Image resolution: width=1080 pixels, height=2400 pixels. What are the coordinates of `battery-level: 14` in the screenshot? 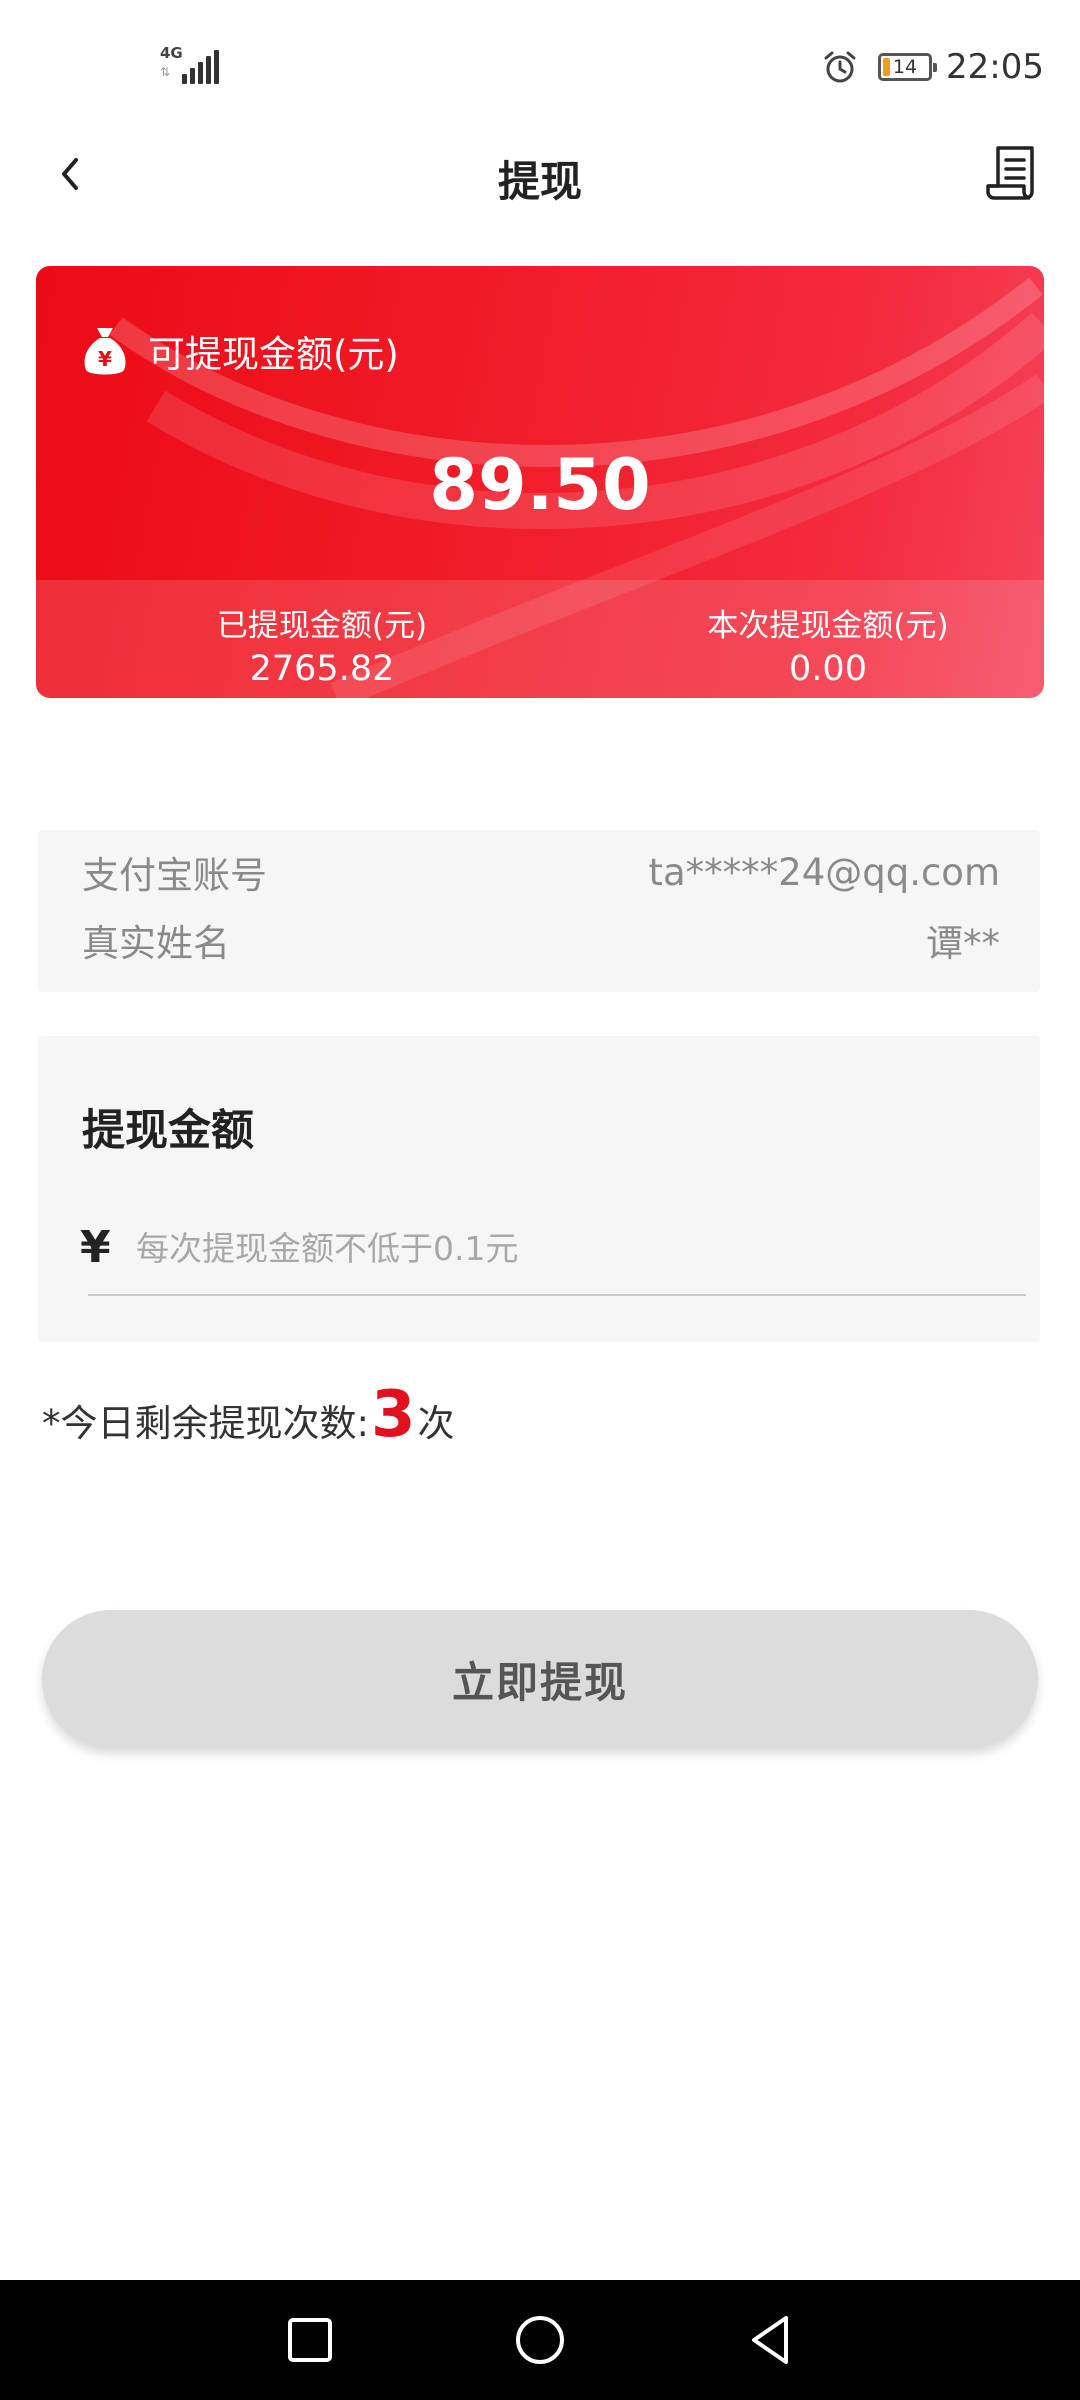 It's located at (905, 66).